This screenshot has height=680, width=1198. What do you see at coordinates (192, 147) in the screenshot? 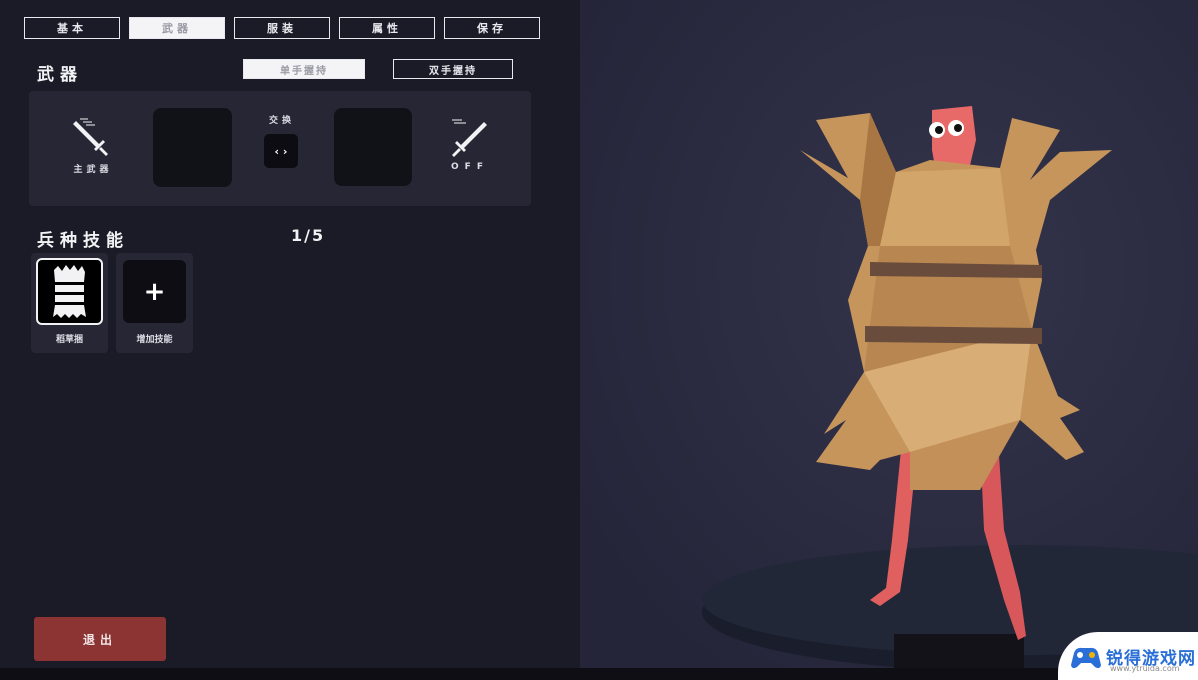
I see `main-weapon-slot` at bounding box center [192, 147].